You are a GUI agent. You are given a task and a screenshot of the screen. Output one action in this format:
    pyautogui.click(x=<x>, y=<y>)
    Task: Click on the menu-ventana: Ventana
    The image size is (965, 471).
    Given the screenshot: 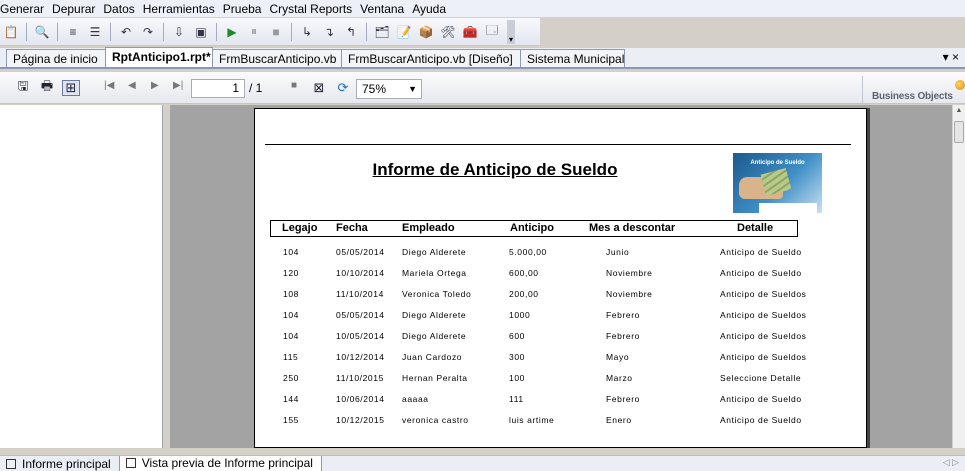 What is the action you would take?
    pyautogui.click(x=386, y=9)
    